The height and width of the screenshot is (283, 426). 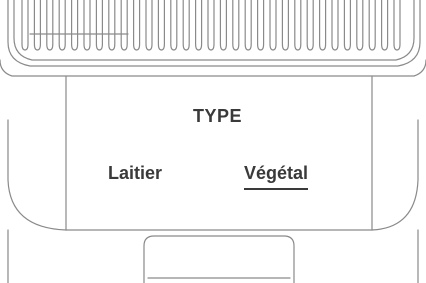 What do you see at coordinates (219, 259) in the screenshot?
I see `spout-tab-outline` at bounding box center [219, 259].